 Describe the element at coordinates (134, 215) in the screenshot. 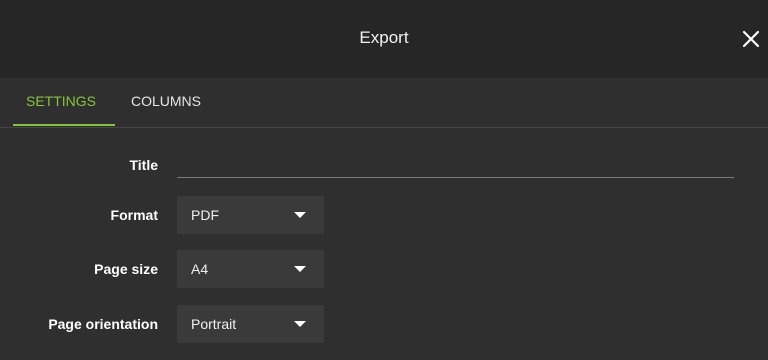

I see `format-label: Format` at that location.